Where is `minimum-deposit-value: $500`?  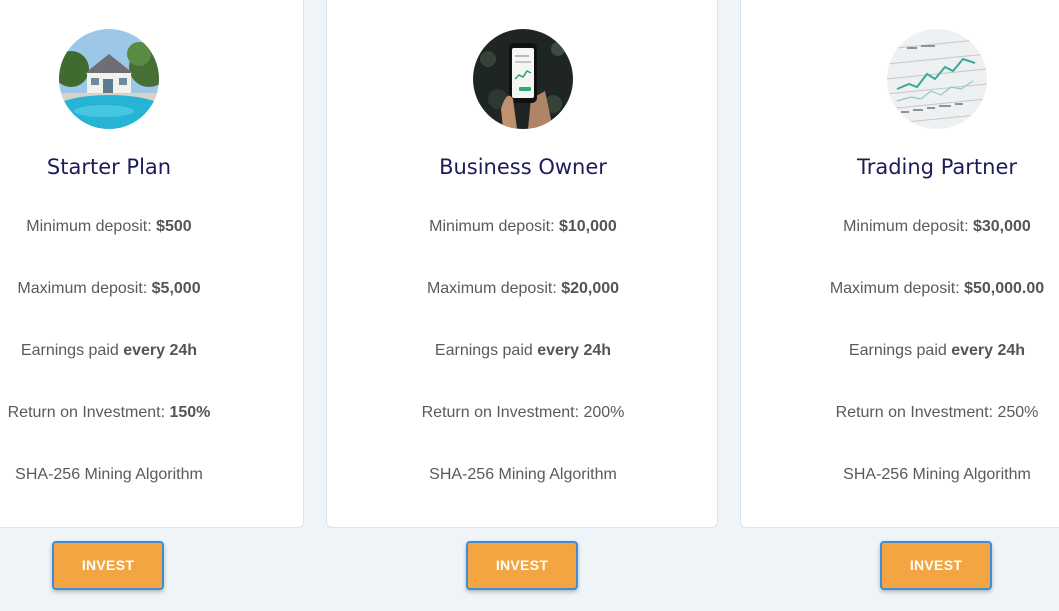
minimum-deposit-value: $500 is located at coordinates (174, 226).